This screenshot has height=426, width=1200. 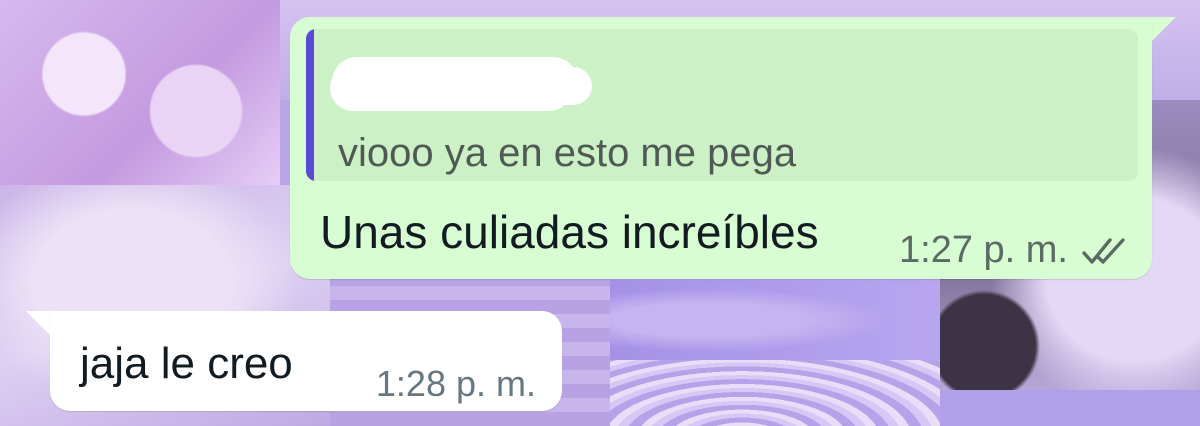 What do you see at coordinates (569, 232) in the screenshot?
I see `outgoing-message-text: Unas culiadas increíbles` at bounding box center [569, 232].